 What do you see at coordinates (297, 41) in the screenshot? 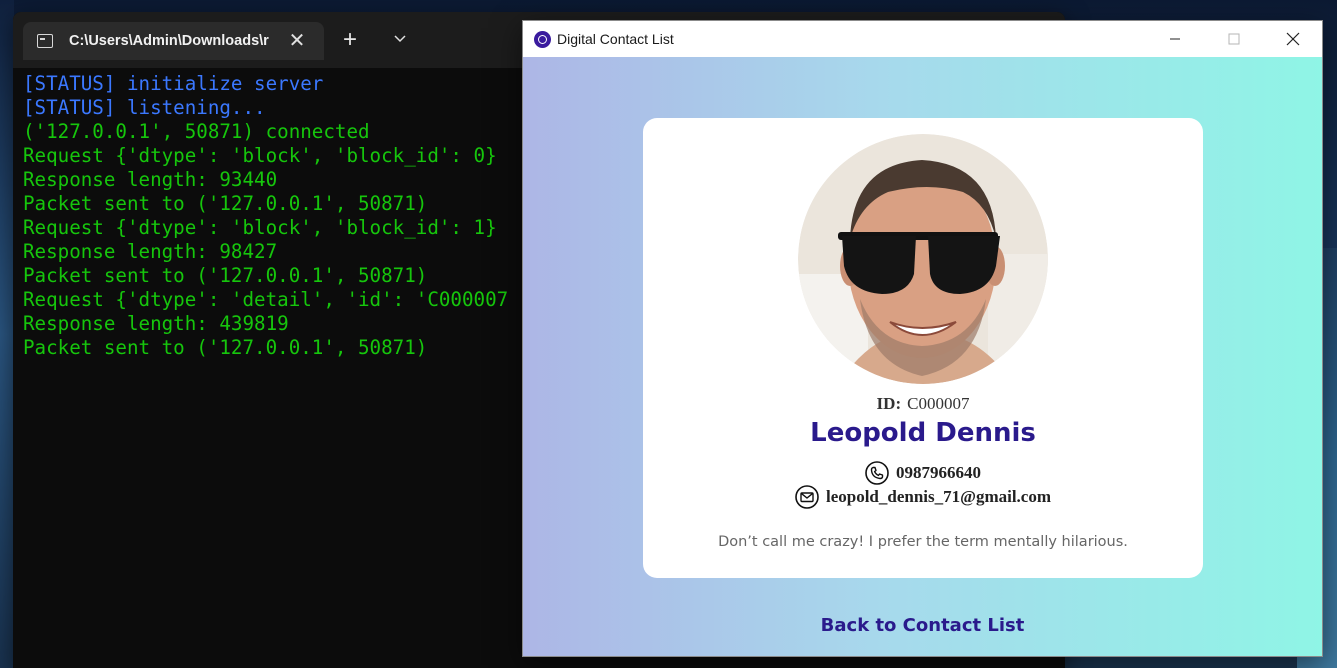
I see `tab-close-icon: ✕` at bounding box center [297, 41].